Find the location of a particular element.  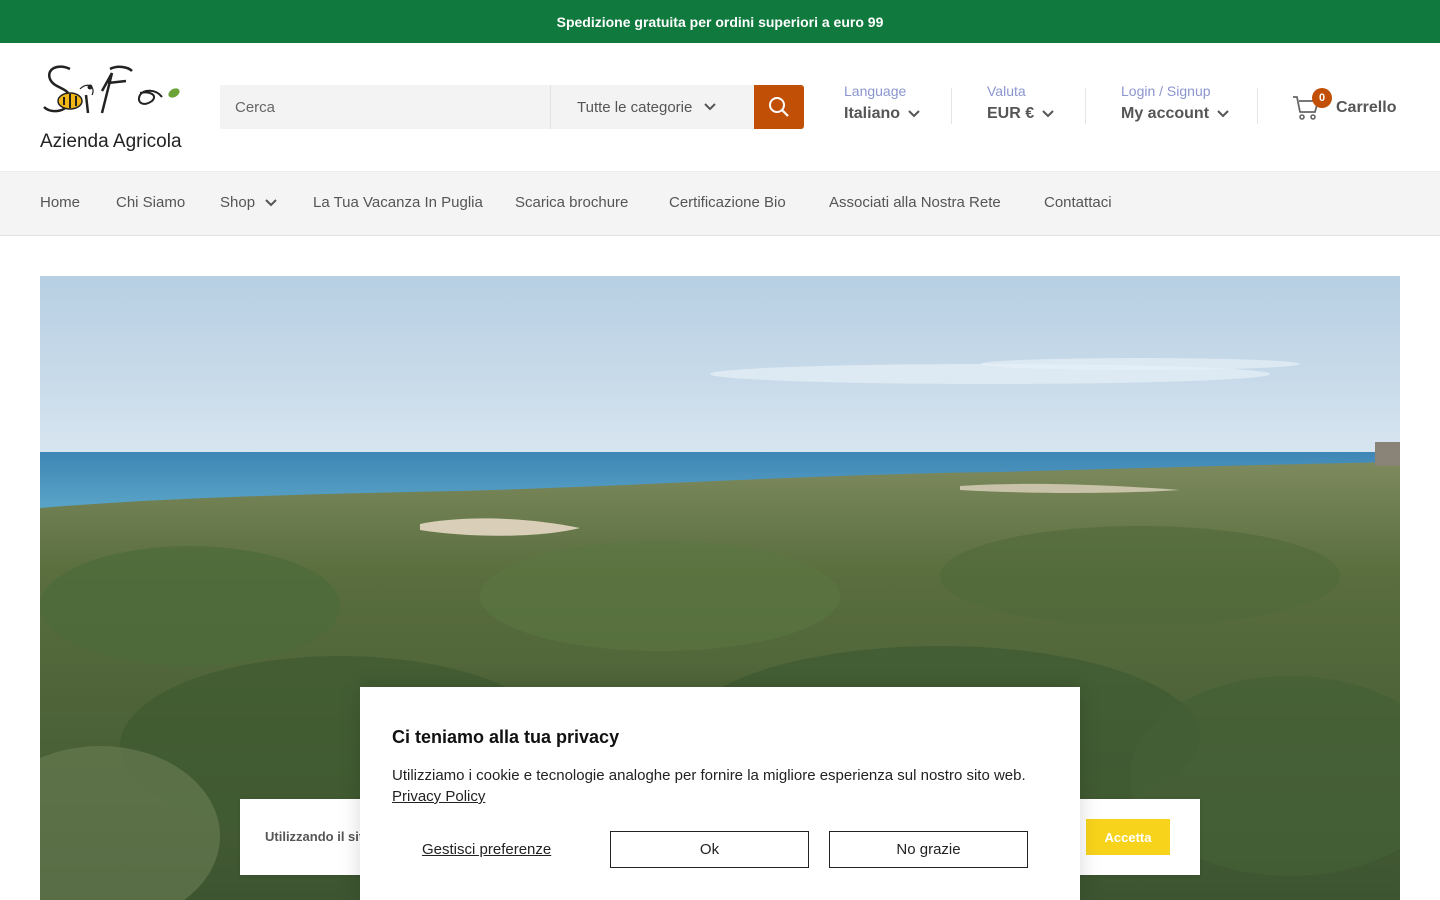

nav-item-home: Home is located at coordinates (60, 202).